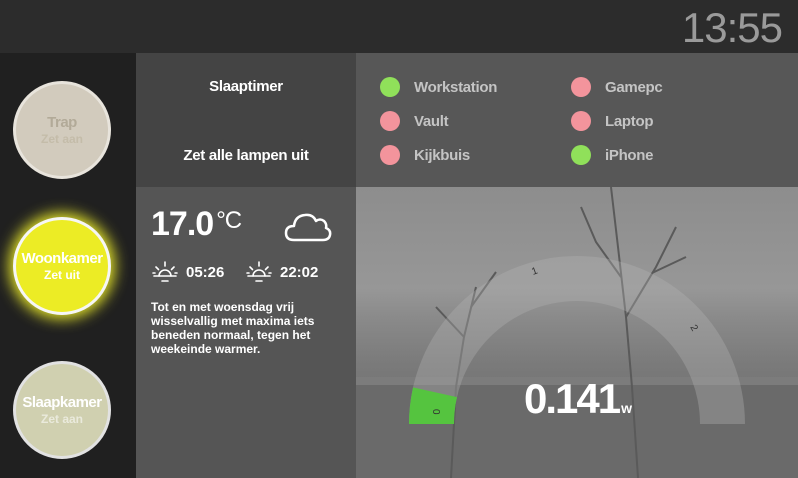 Image resolution: width=798 pixels, height=478 pixels. I want to click on room-button-trap: Trap Zet aan, so click(62, 130).